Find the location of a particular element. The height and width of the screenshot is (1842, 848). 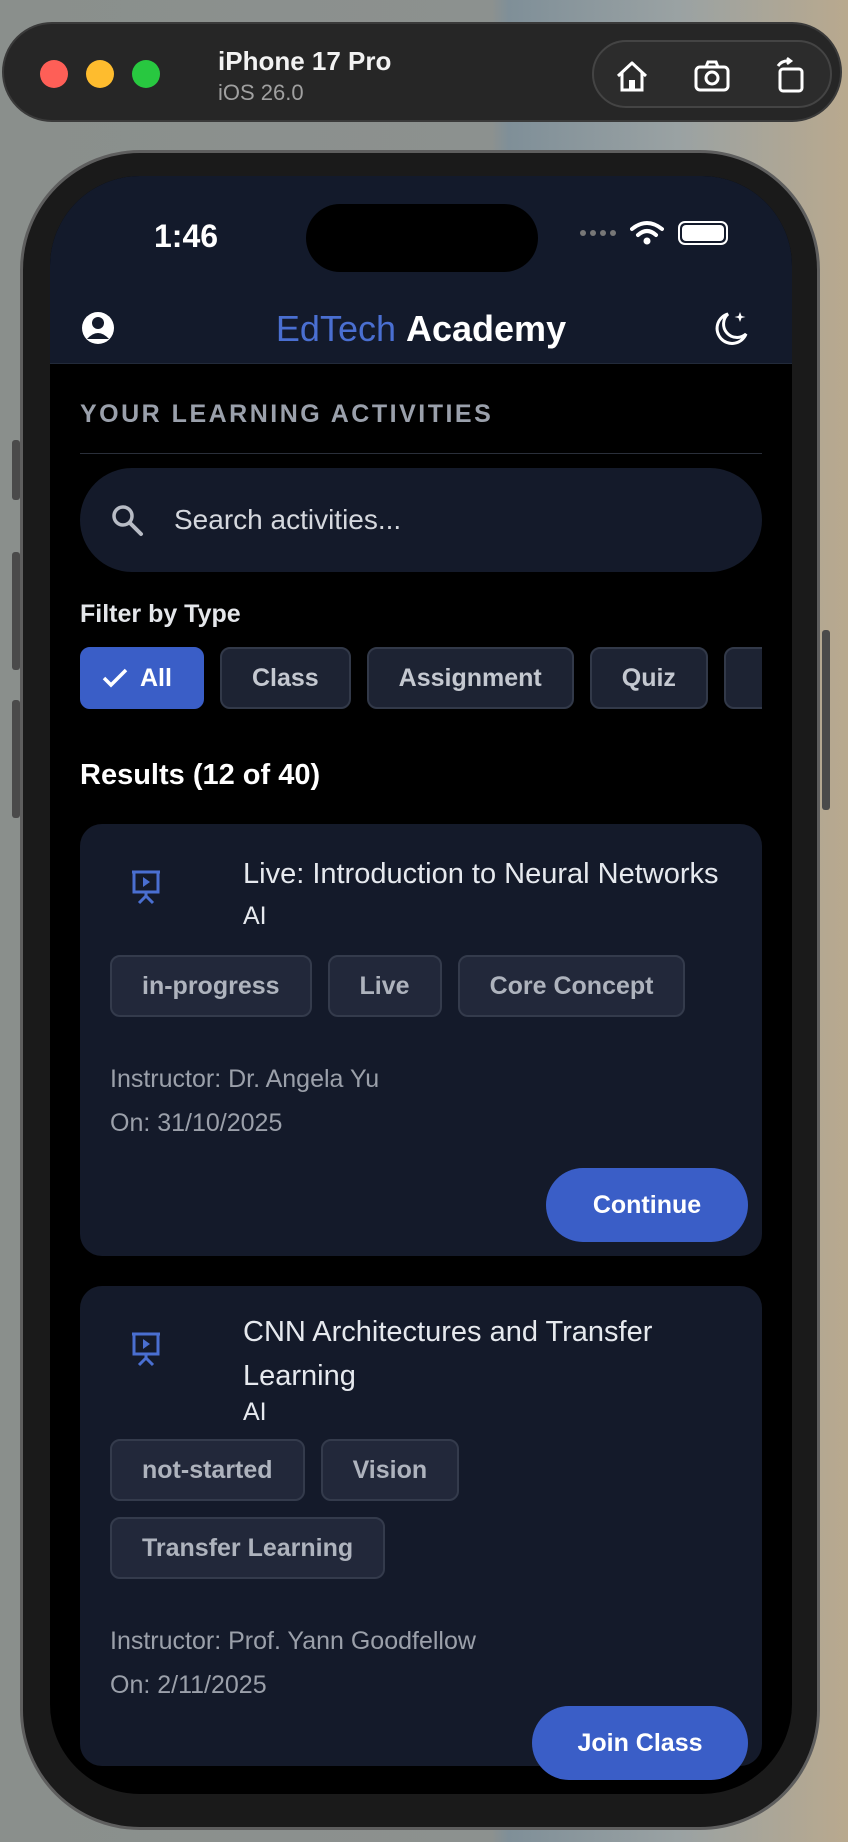

filter-chips: All Class Assignment Quiz is located at coordinates (421, 678).